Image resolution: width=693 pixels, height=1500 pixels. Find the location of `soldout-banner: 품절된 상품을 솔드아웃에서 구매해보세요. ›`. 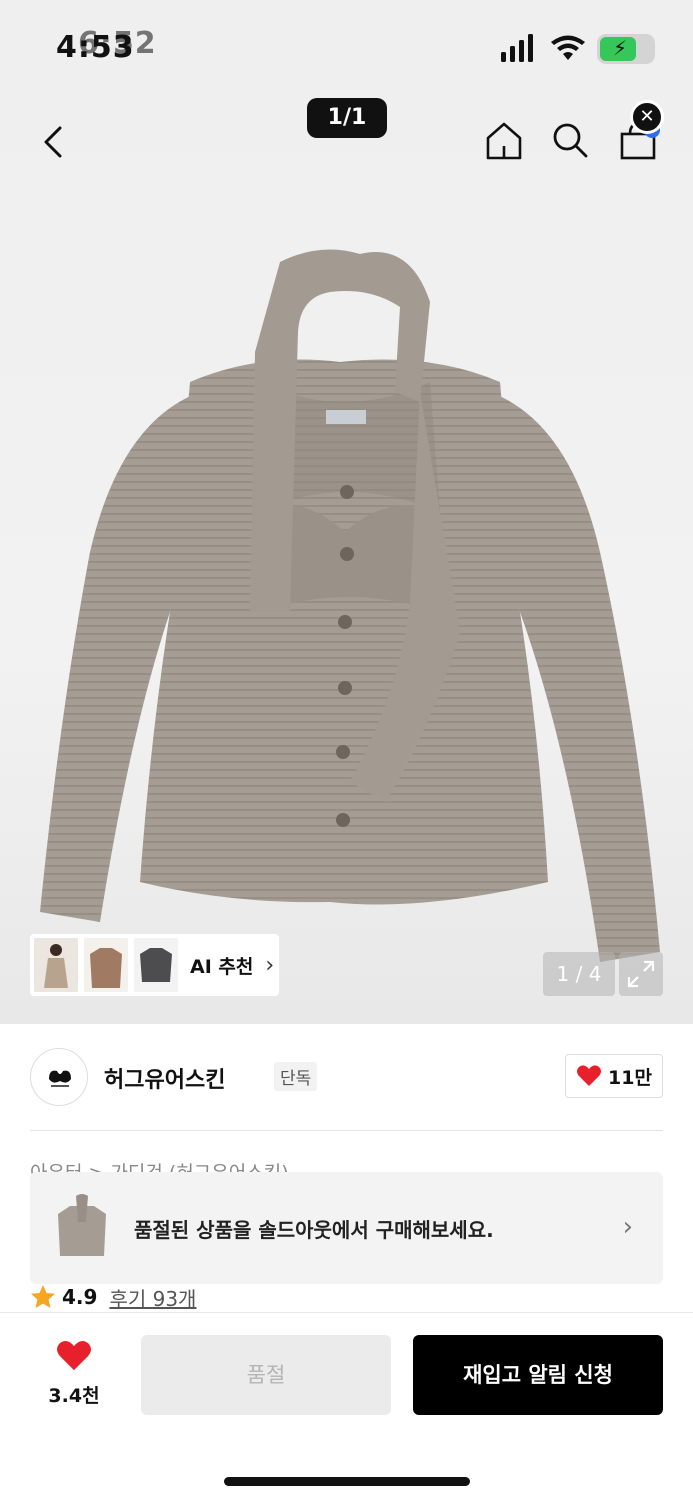

soldout-banner: 품절된 상품을 솔드아웃에서 구매해보세요. › is located at coordinates (346, 1228).